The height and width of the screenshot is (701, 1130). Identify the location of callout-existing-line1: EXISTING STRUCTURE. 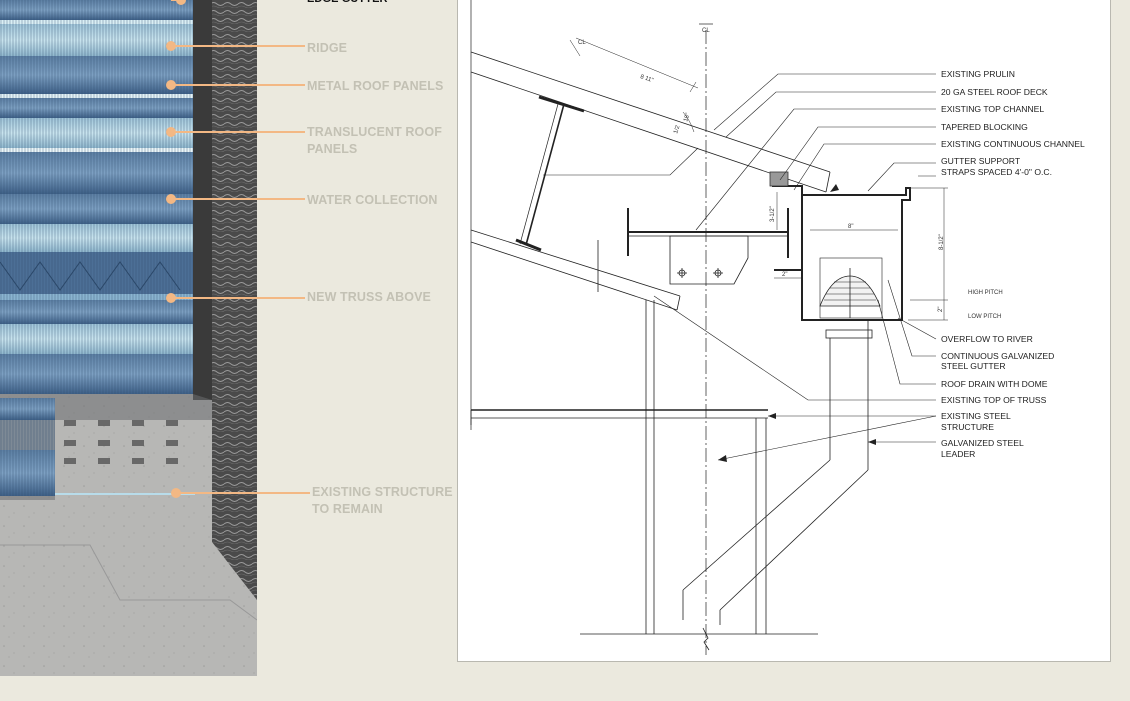
(382, 492).